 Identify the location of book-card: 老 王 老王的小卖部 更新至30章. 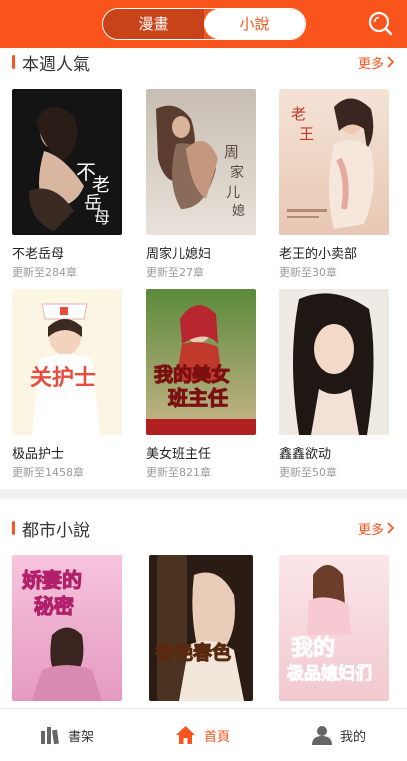
(335, 184).